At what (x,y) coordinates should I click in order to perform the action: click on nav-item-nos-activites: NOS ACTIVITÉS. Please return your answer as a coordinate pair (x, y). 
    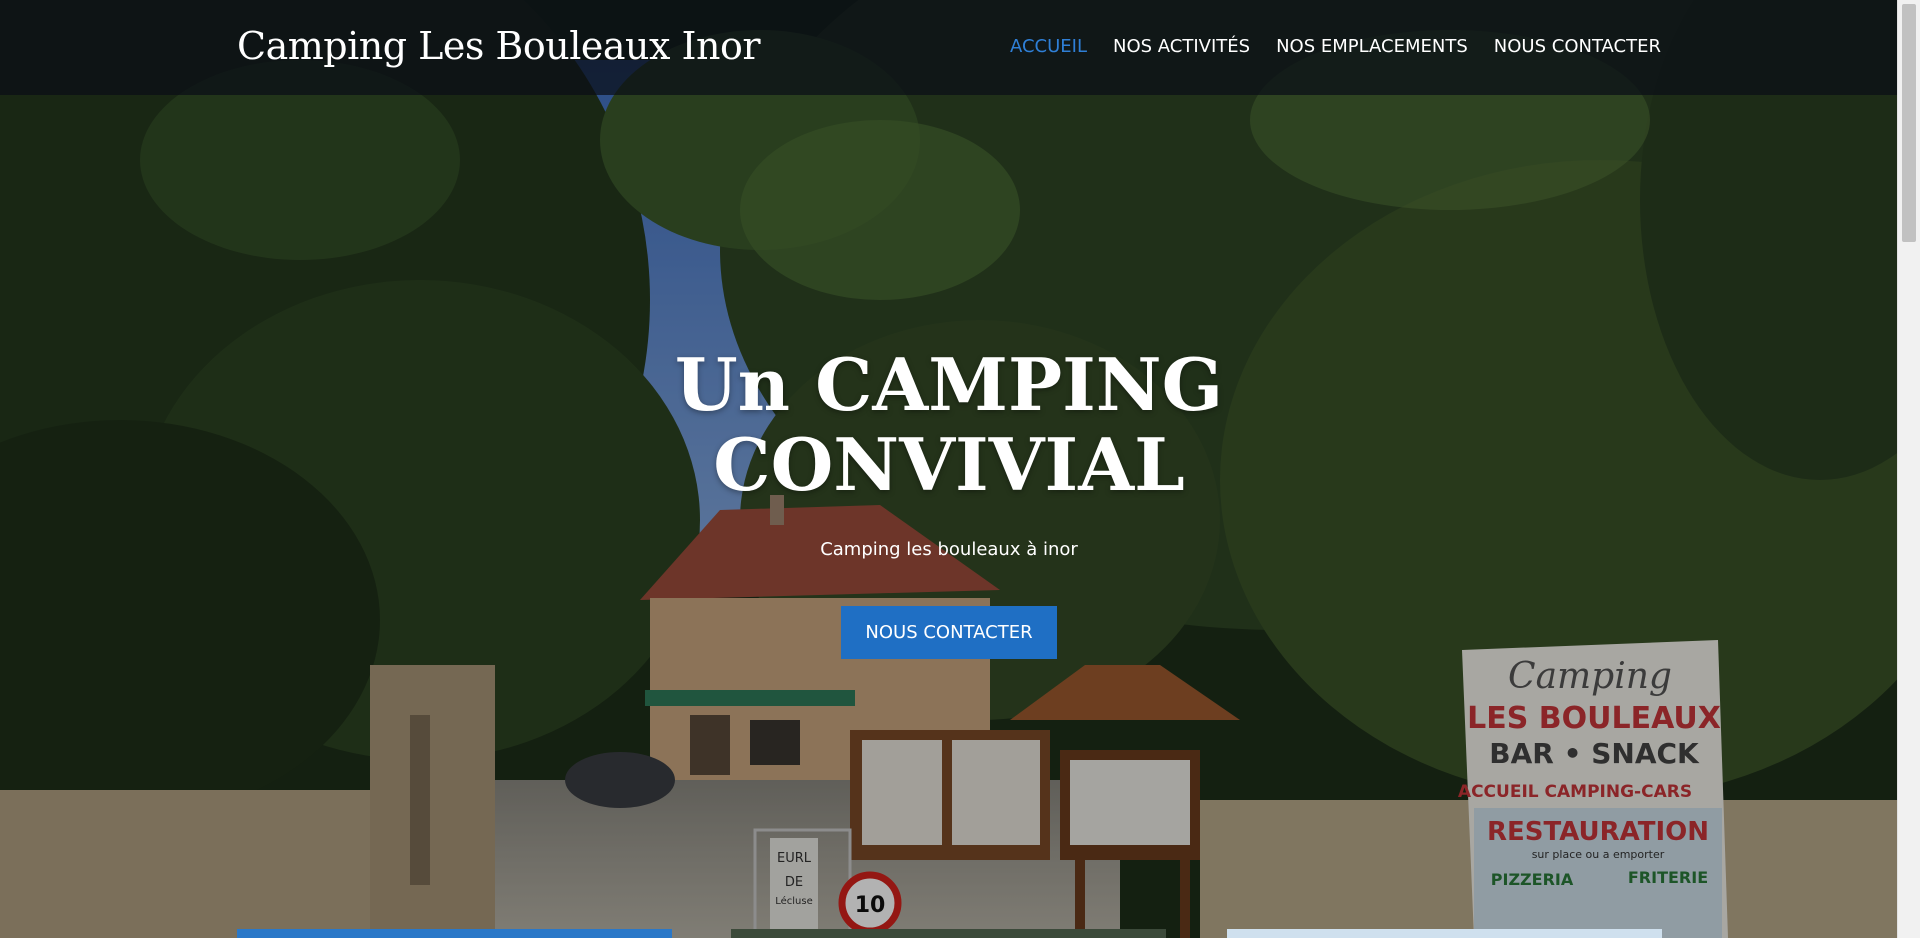
    Looking at the image, I should click on (1181, 46).